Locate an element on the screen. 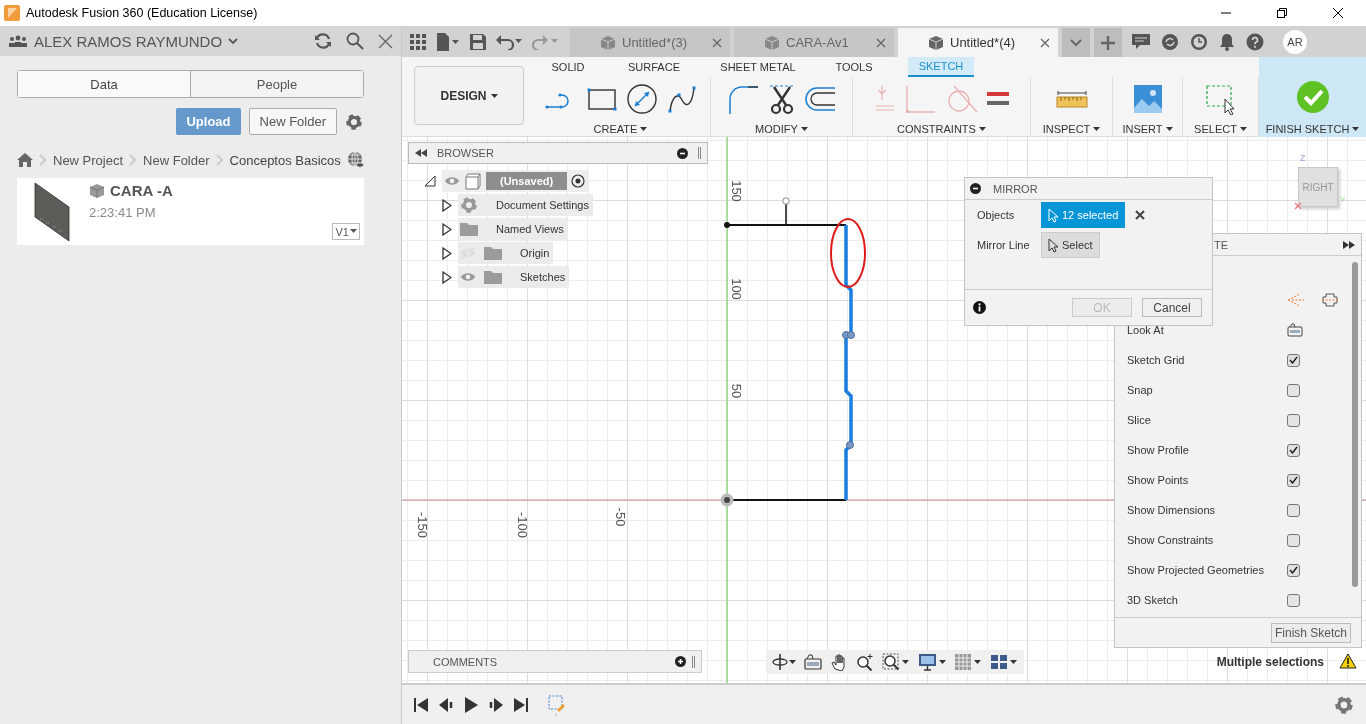  globe-icon is located at coordinates (355, 160).